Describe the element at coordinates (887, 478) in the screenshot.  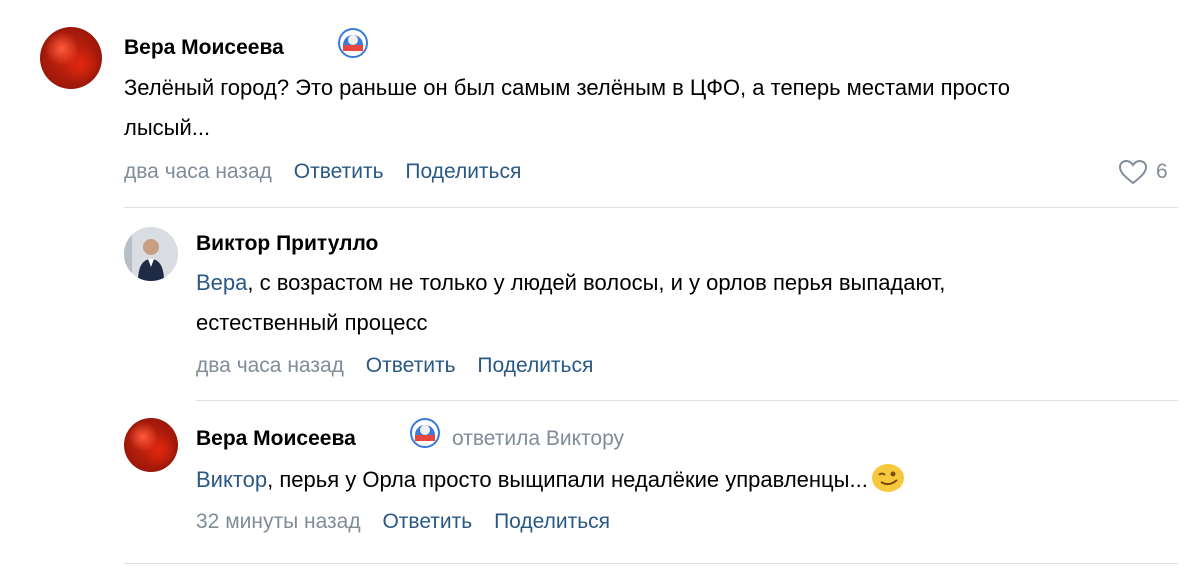
I see `wink-emoji-icon` at that location.